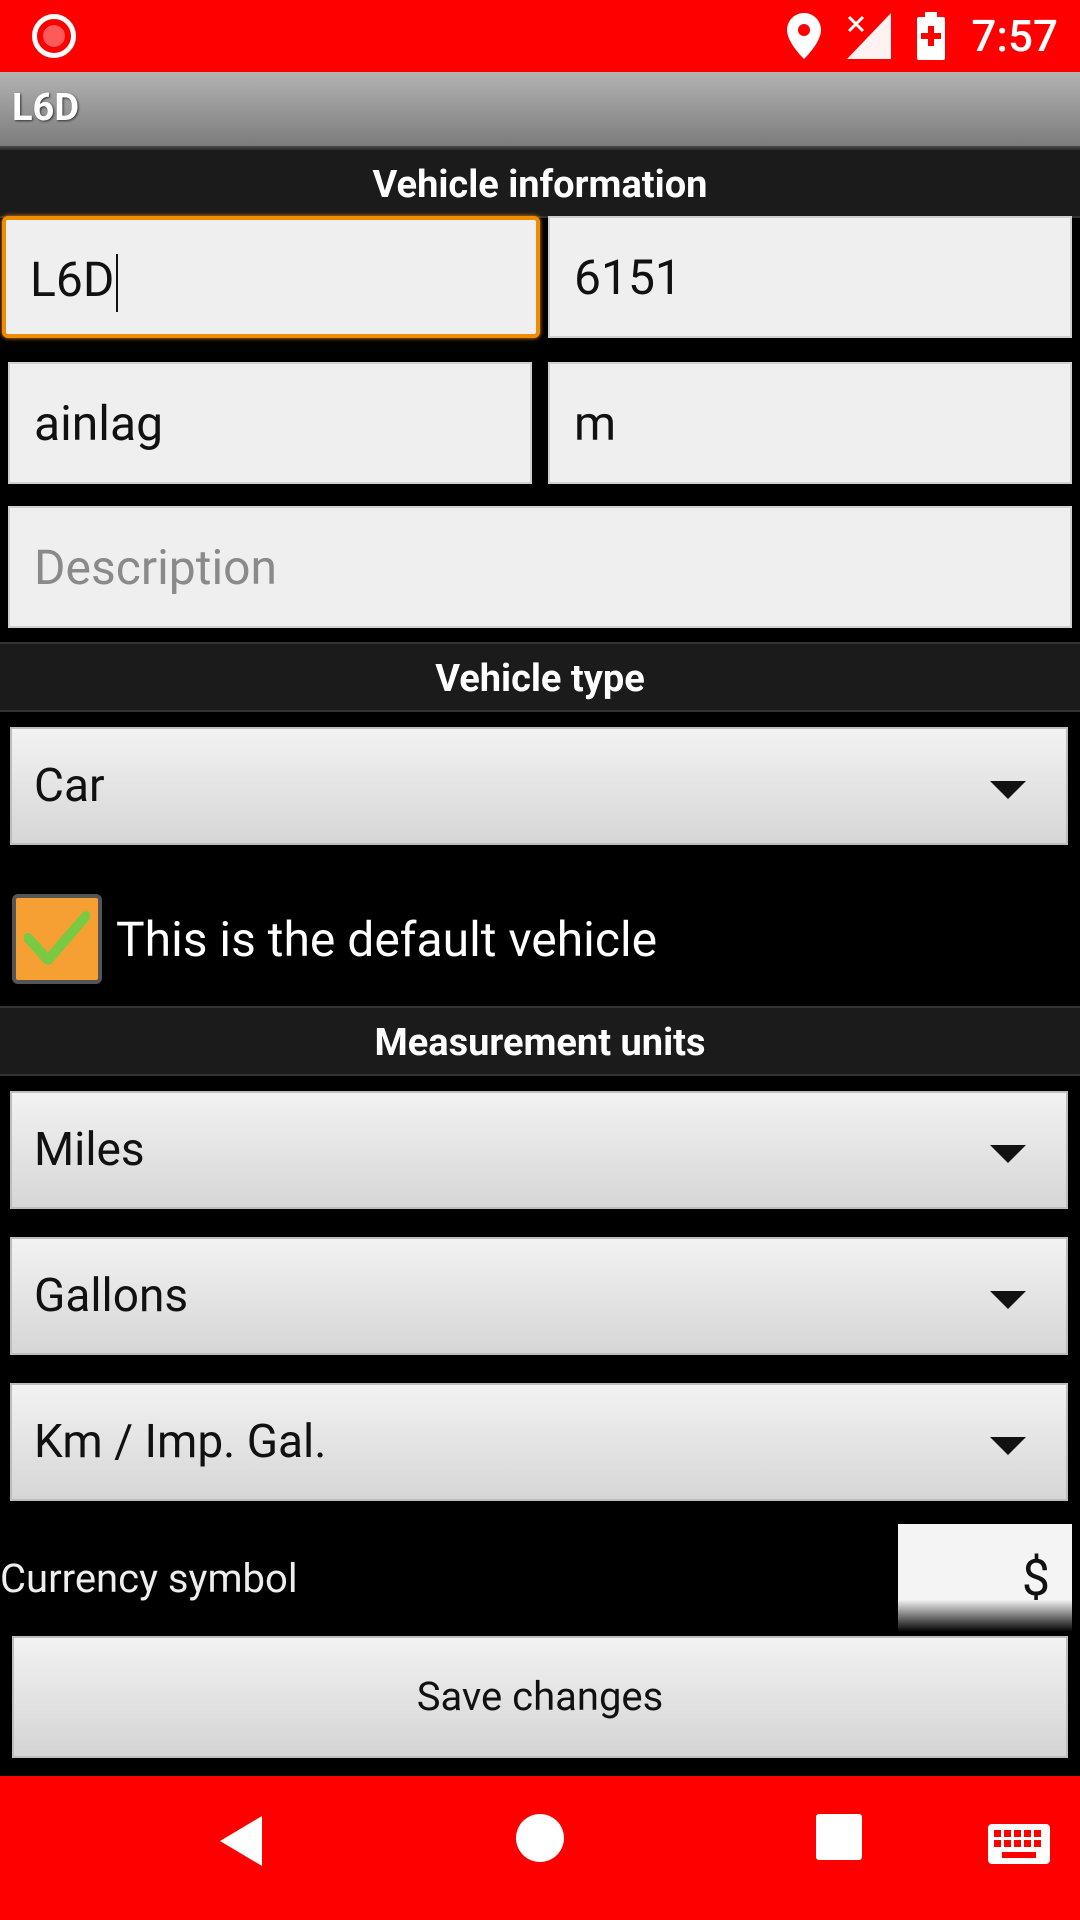 The height and width of the screenshot is (1920, 1080). Describe the element at coordinates (240, 1843) in the screenshot. I see `back-icon` at that location.